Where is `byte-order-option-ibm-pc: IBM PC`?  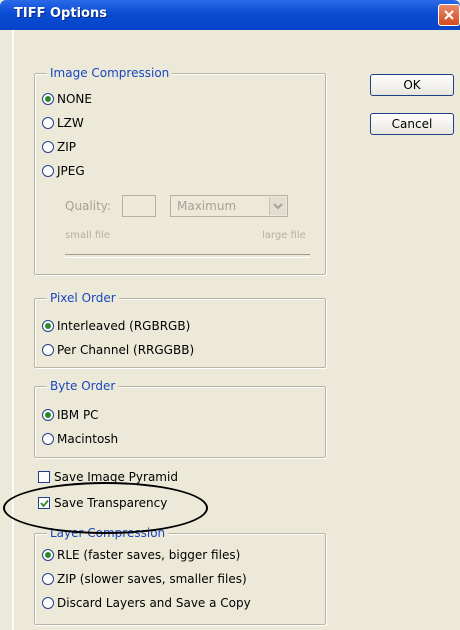 byte-order-option-ibm-pc: IBM PC is located at coordinates (70, 415).